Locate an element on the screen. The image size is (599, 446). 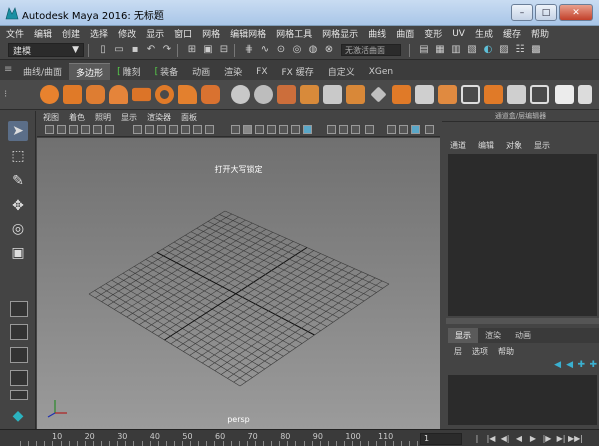
layer-list is located at coordinates (522, 400).